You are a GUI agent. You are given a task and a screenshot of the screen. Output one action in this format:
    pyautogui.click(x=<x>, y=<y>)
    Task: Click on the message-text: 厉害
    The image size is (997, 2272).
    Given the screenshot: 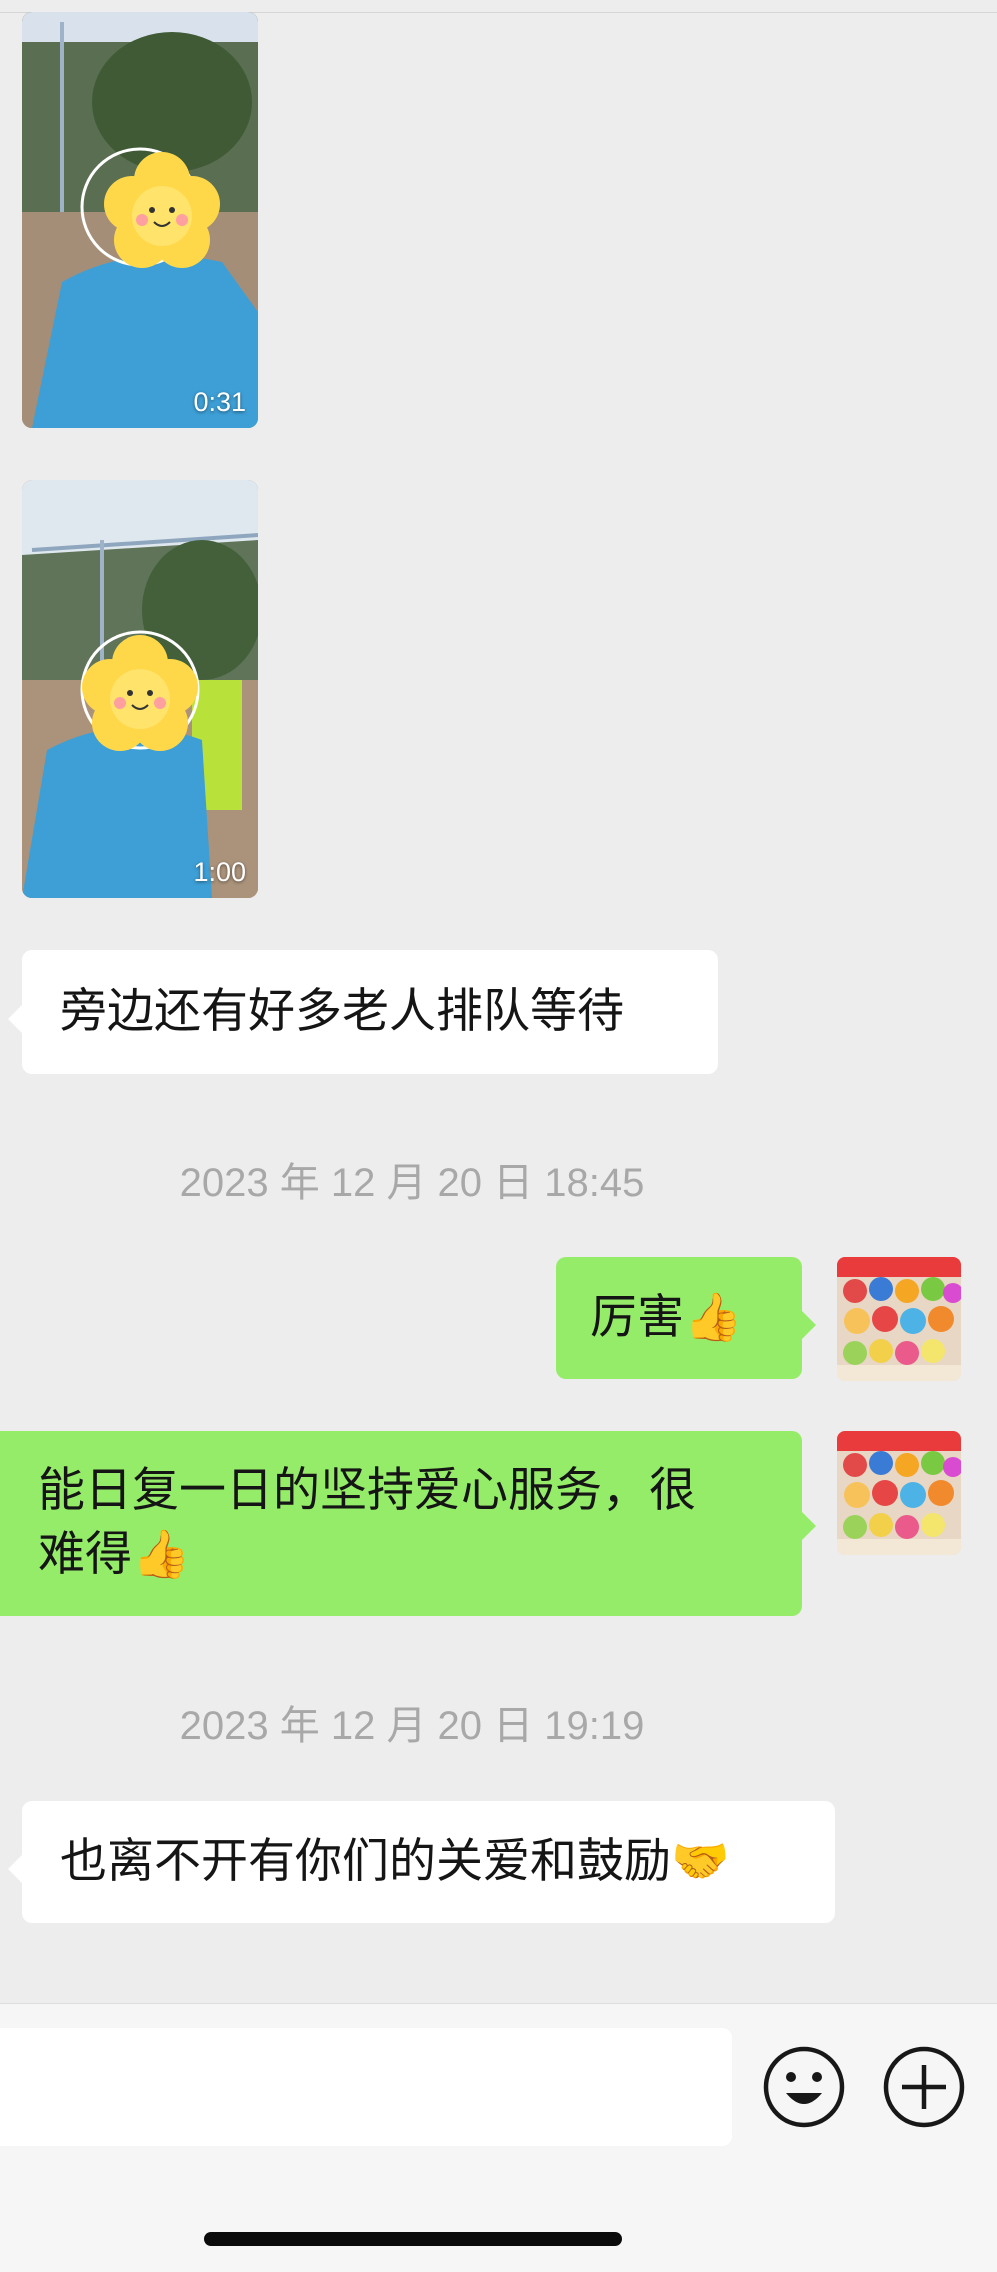 What is the action you would take?
    pyautogui.click(x=637, y=1317)
    